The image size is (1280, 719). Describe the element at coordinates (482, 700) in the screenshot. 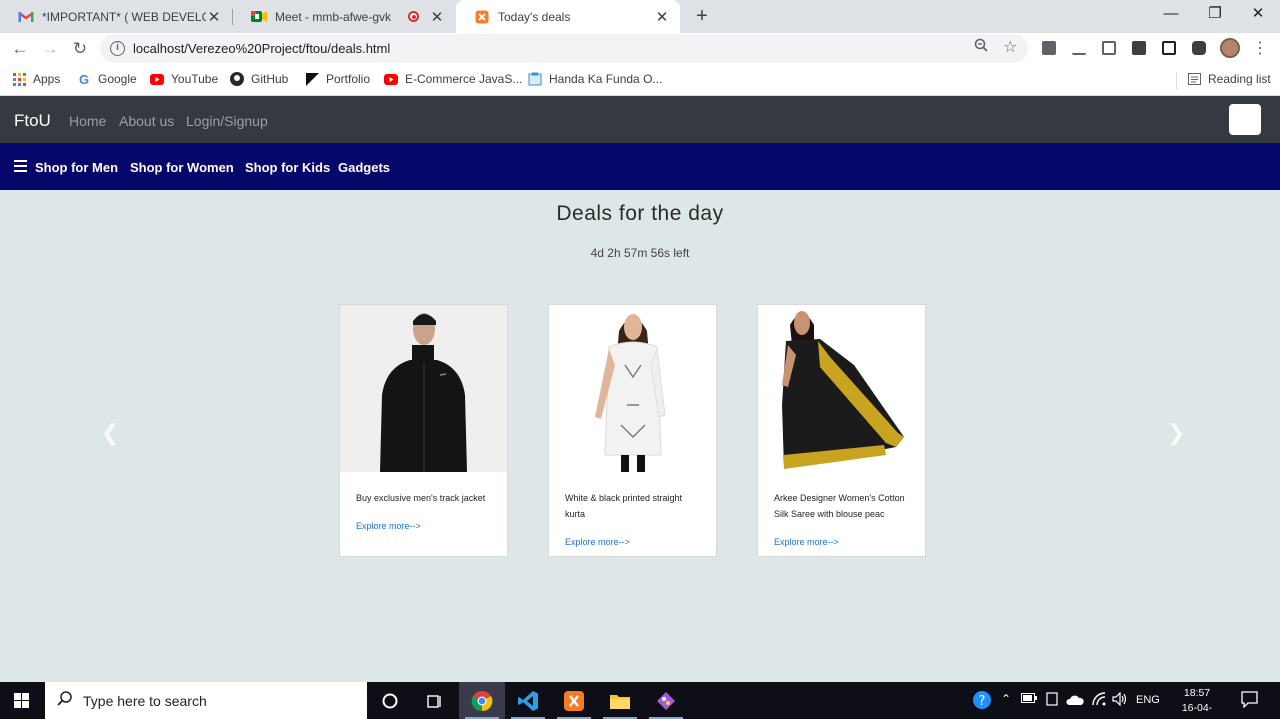

I see `chrome-taskbar-icon` at that location.